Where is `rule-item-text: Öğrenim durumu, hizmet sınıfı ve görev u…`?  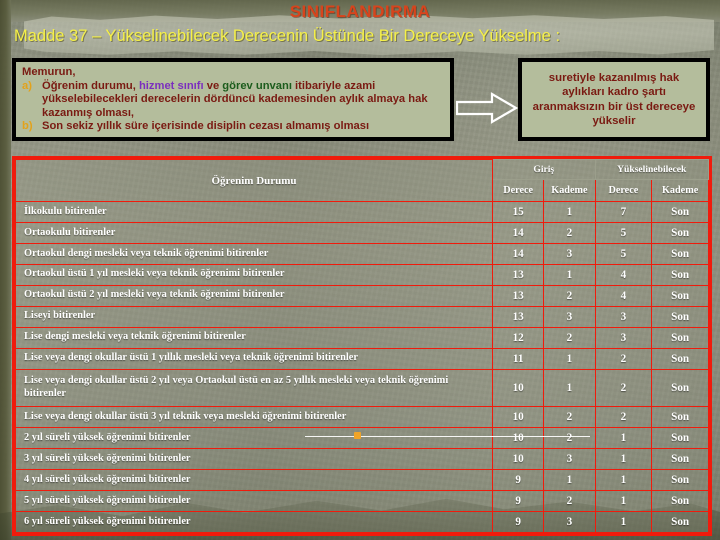 rule-item-text: Öğrenim durumu, hizmet sınıfı ve görev u… is located at coordinates (243, 100).